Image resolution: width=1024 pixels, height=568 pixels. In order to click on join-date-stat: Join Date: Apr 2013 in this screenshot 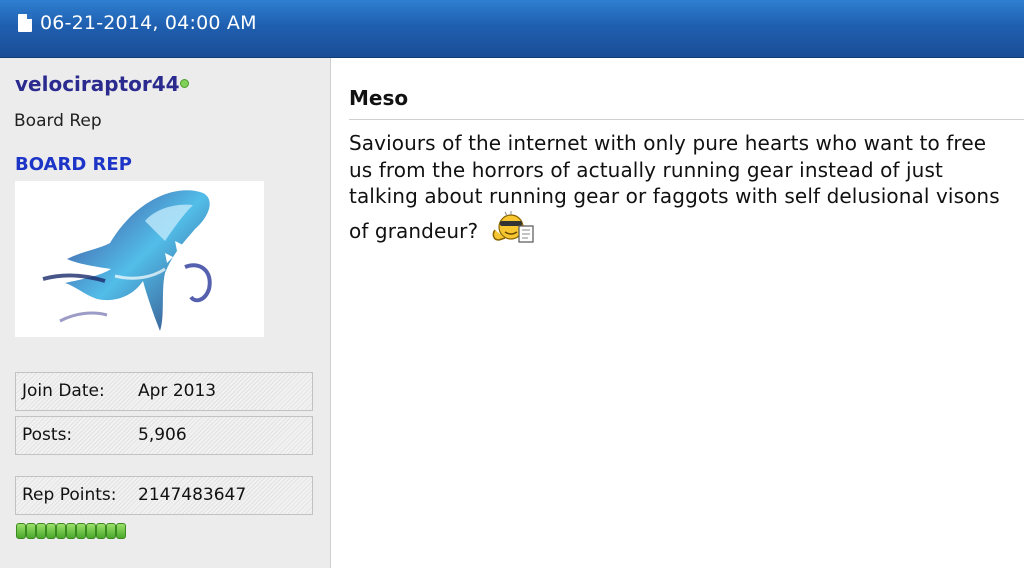, I will do `click(164, 391)`.